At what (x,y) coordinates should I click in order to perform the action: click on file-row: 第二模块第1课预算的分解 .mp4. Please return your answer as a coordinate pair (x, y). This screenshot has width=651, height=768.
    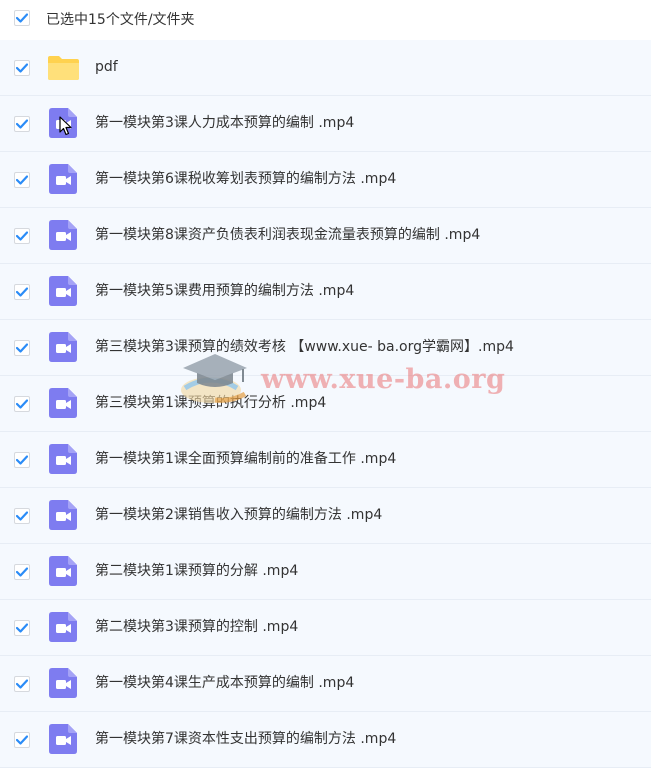
    Looking at the image, I should click on (325, 572).